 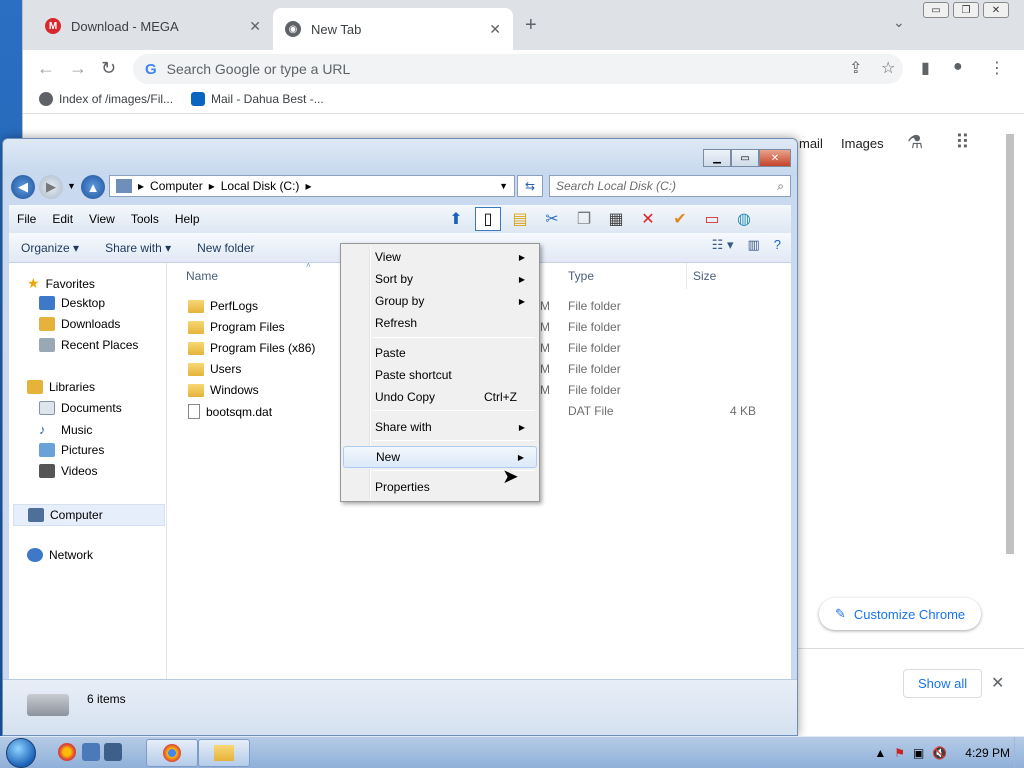 What do you see at coordinates (712, 219) in the screenshot?
I see `properties-icon: ▭` at bounding box center [712, 219].